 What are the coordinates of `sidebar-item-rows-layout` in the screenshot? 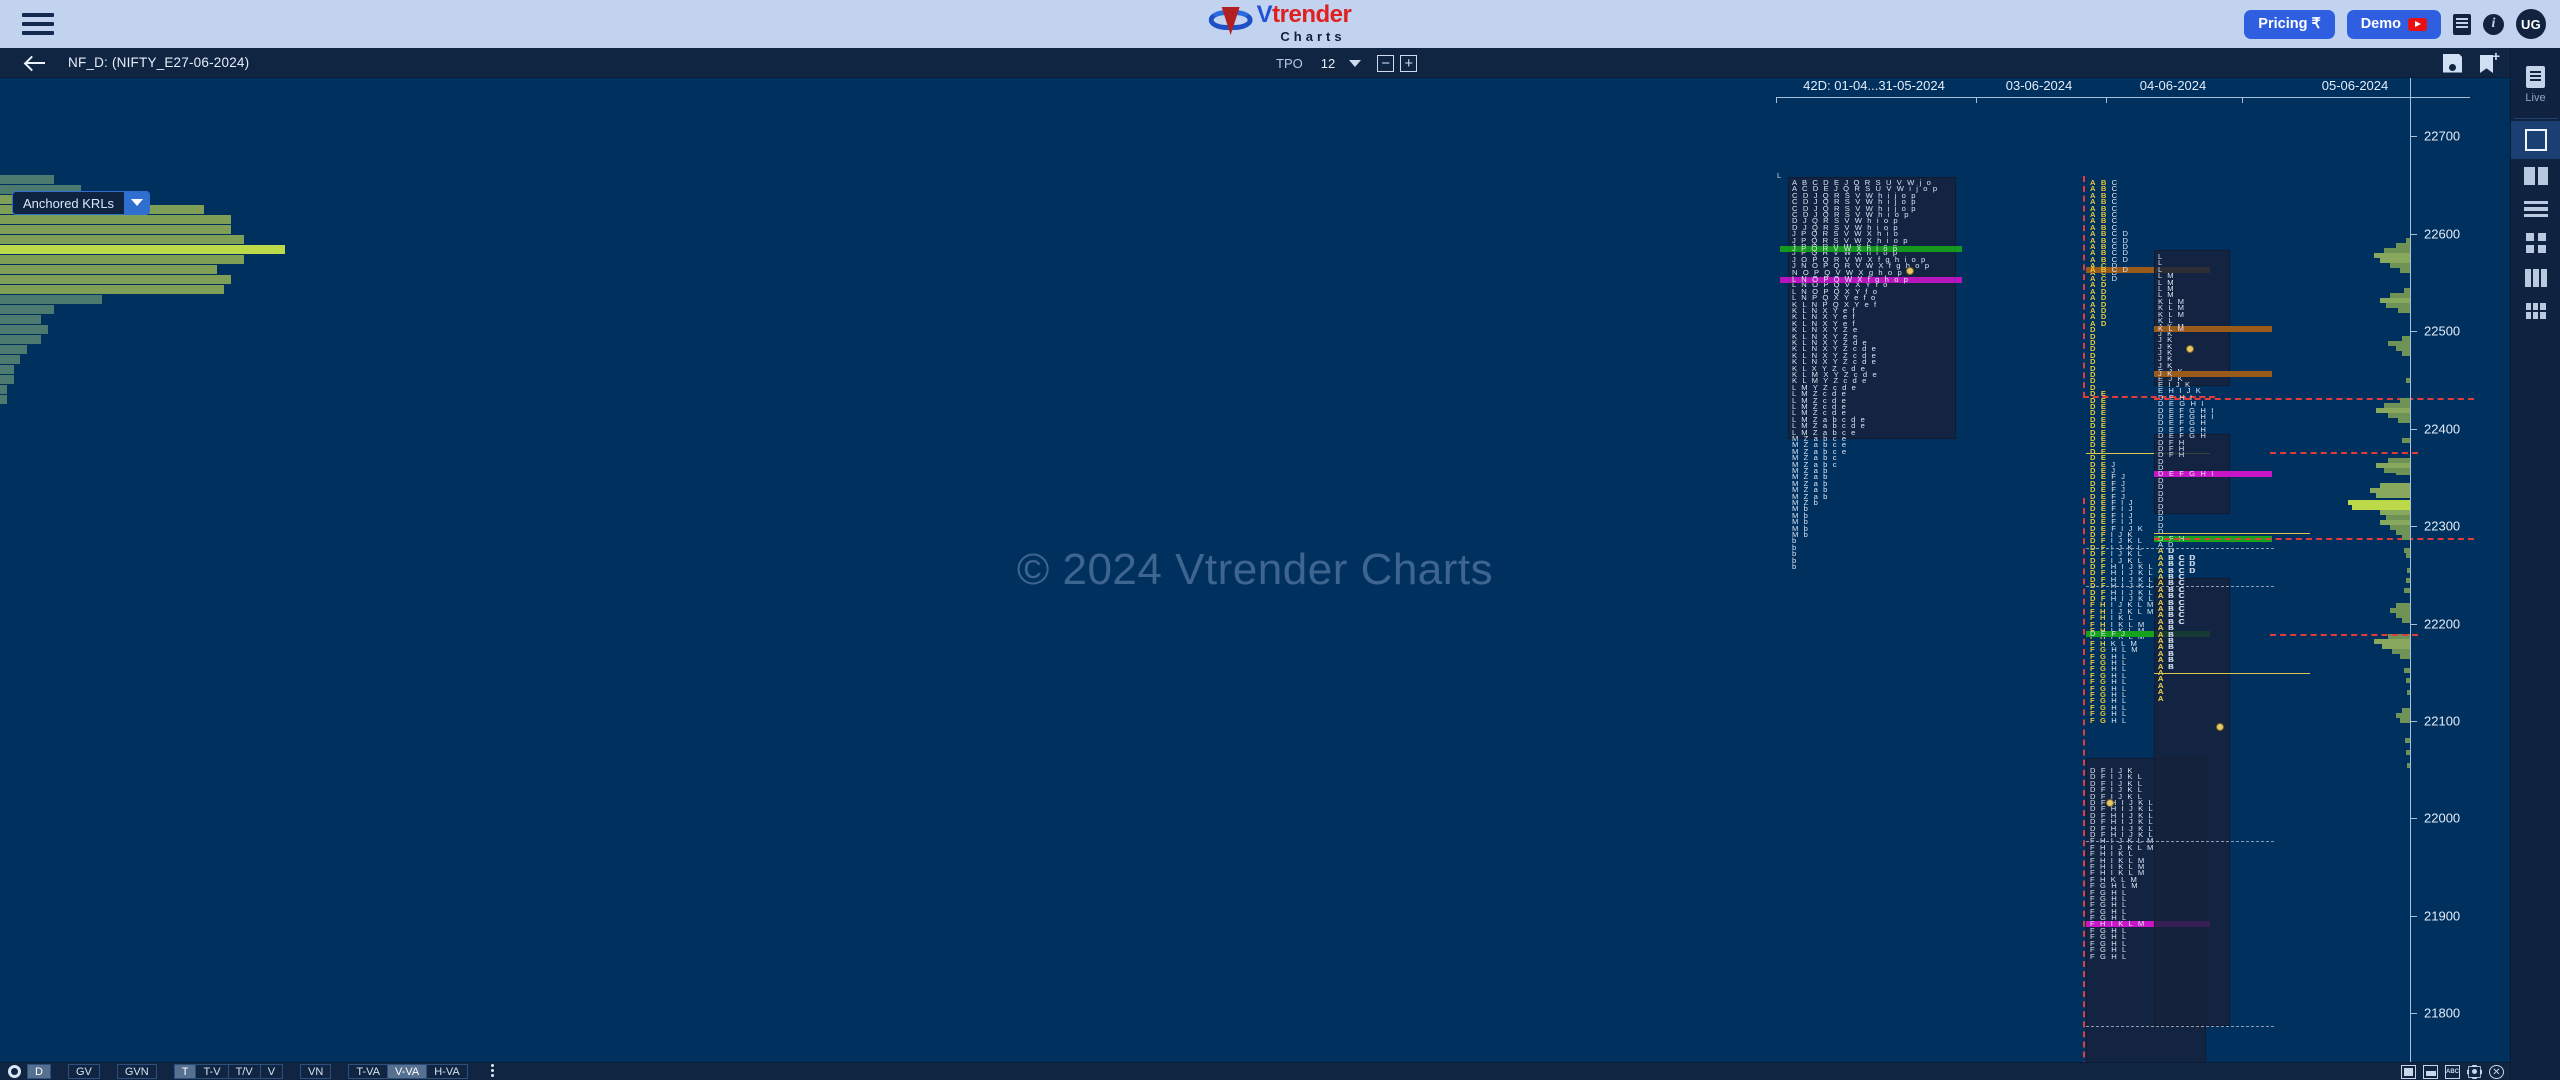 It's located at (2535, 209).